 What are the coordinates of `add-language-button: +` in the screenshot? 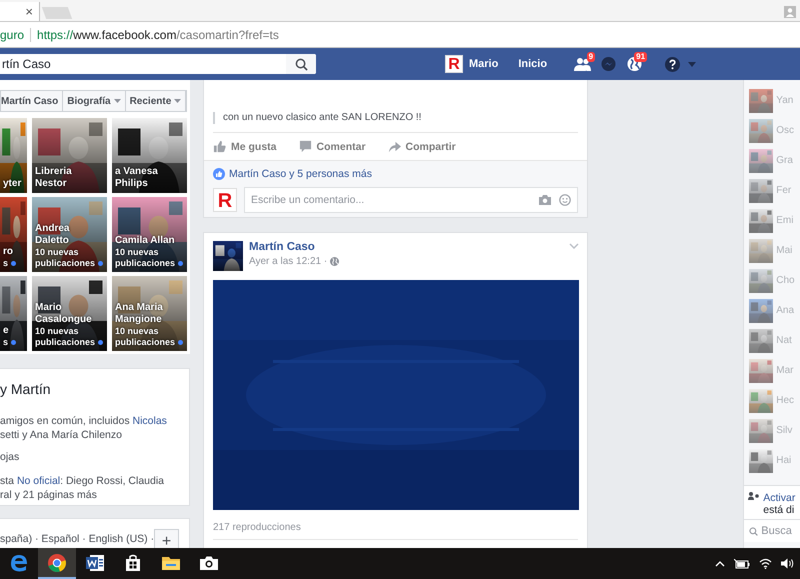 It's located at (166, 538).